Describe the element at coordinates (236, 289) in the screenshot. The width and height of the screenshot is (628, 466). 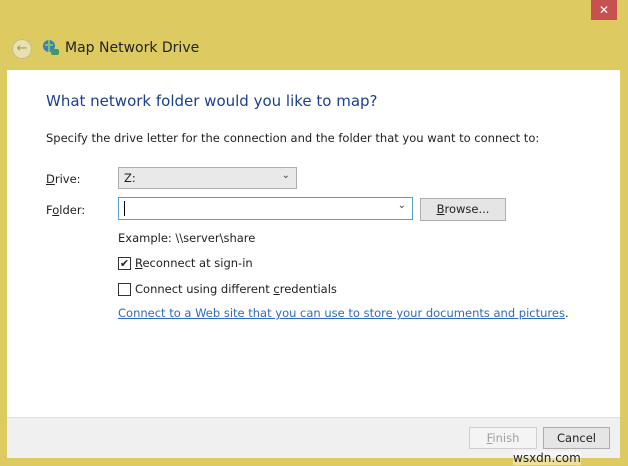
I see `credentials-label: Connect using different credentials` at that location.